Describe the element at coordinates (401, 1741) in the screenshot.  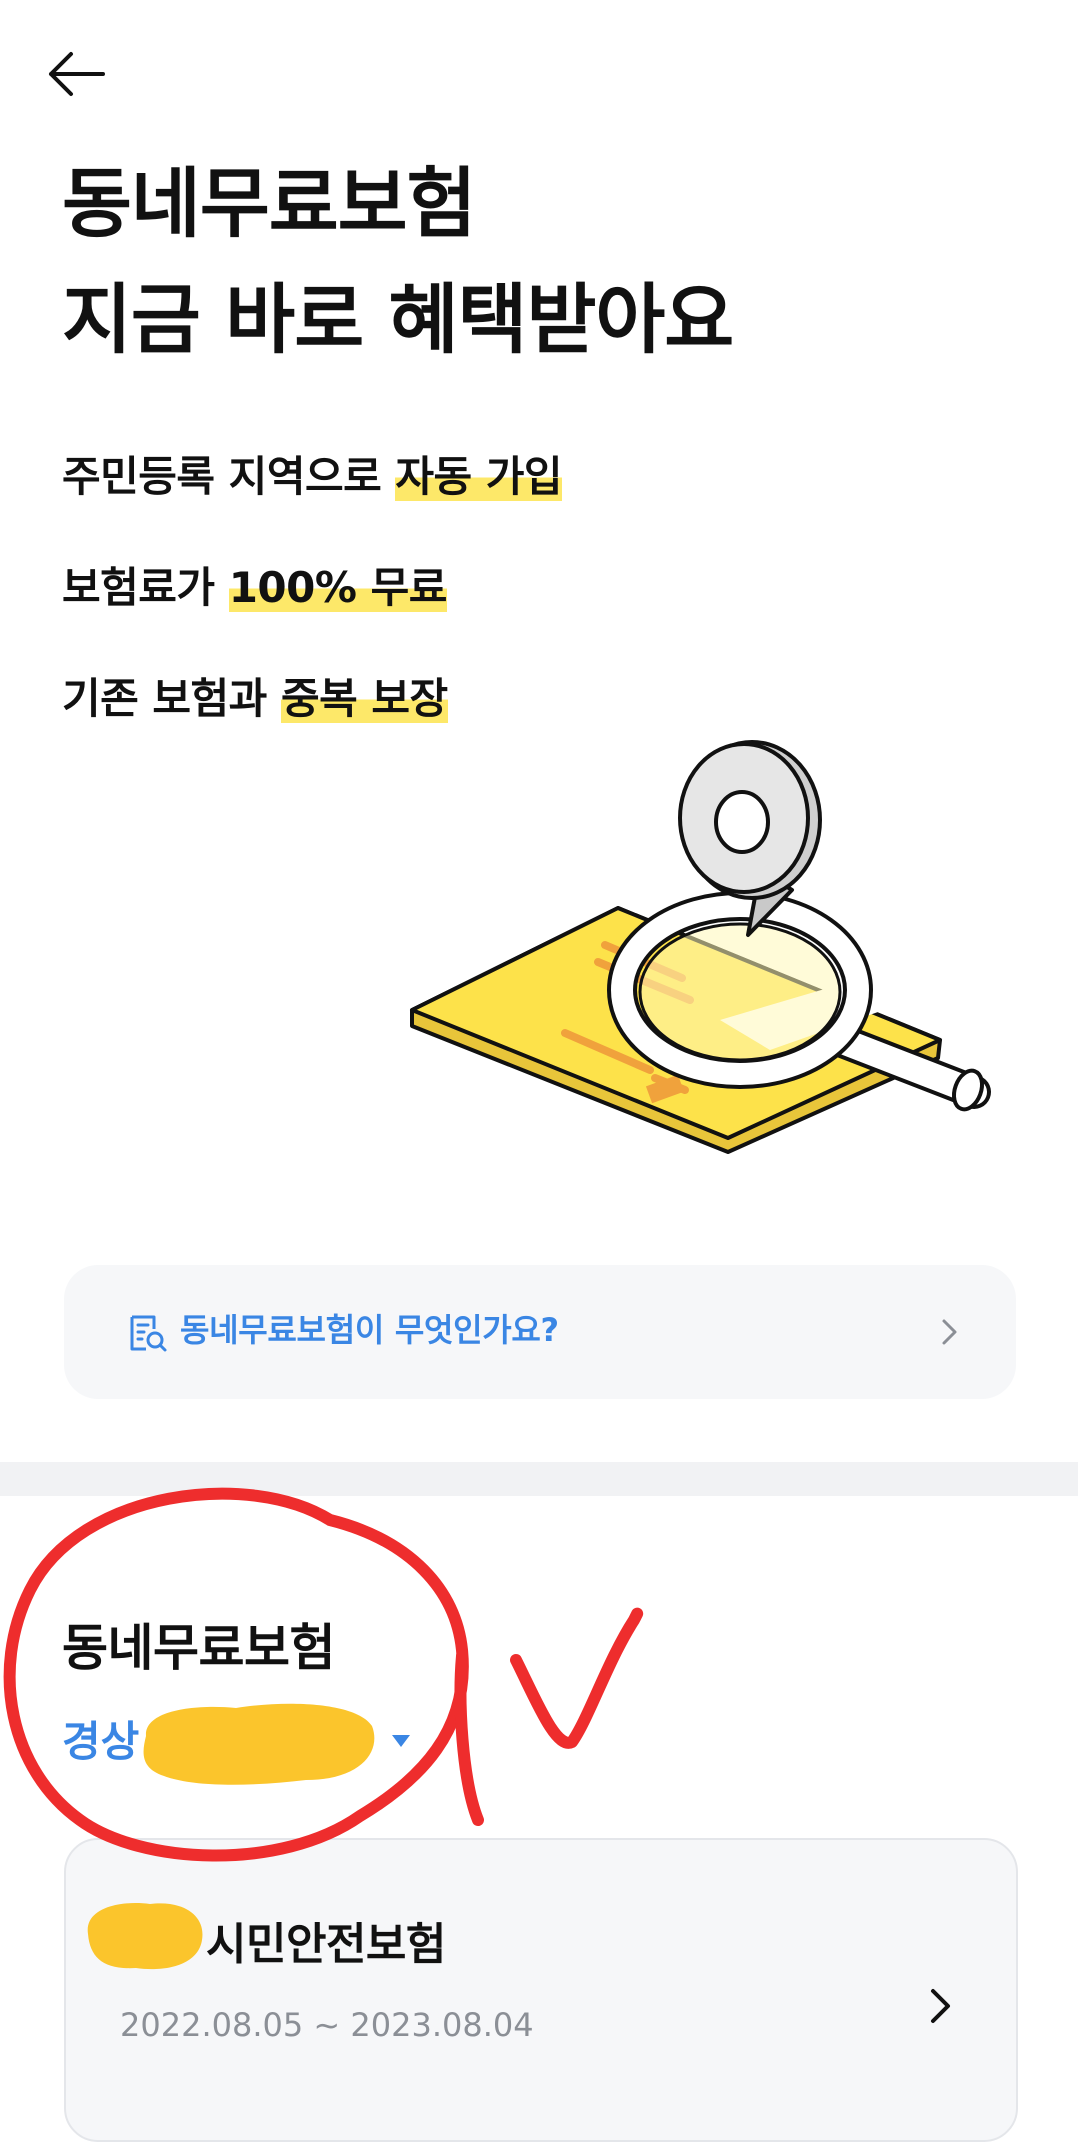
I see `caret-down-icon` at that location.